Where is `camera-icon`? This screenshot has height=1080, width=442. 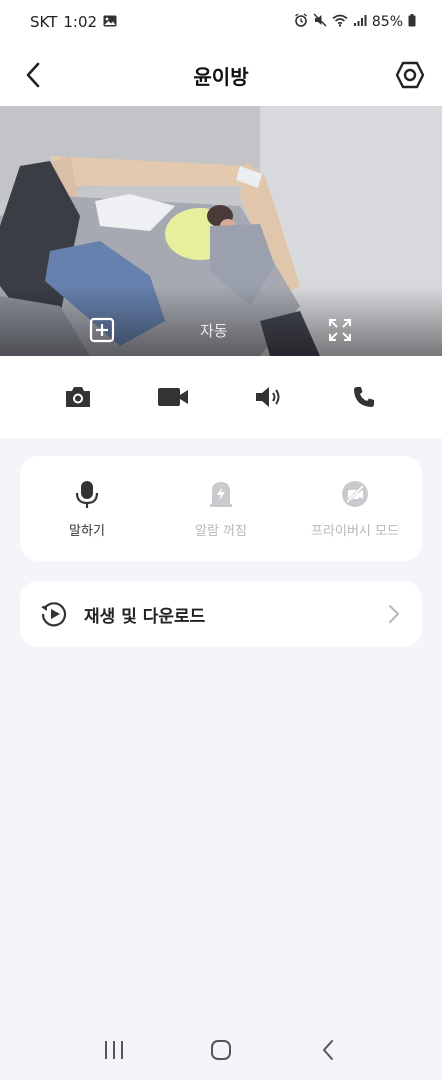
camera-icon is located at coordinates (77, 397).